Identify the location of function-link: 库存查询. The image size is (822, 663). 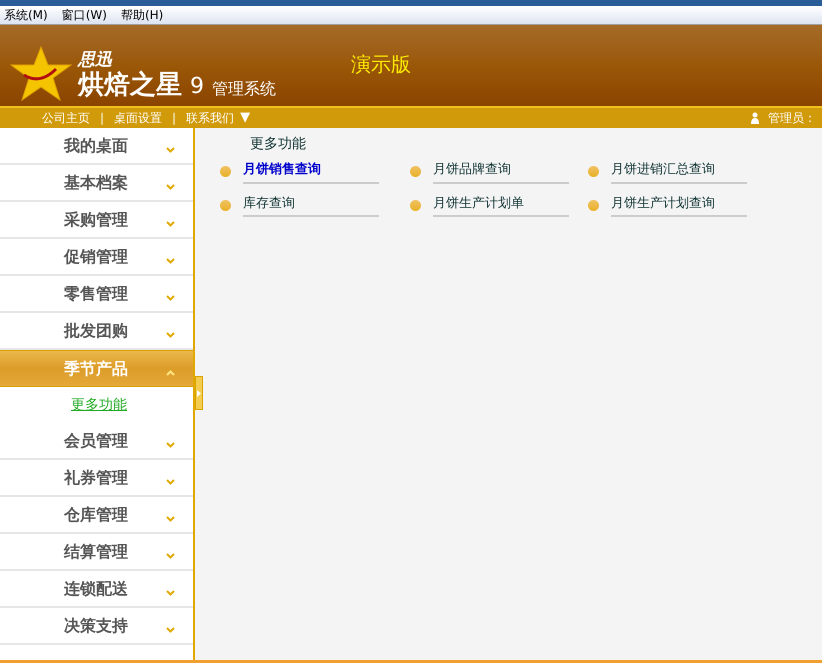
(311, 205).